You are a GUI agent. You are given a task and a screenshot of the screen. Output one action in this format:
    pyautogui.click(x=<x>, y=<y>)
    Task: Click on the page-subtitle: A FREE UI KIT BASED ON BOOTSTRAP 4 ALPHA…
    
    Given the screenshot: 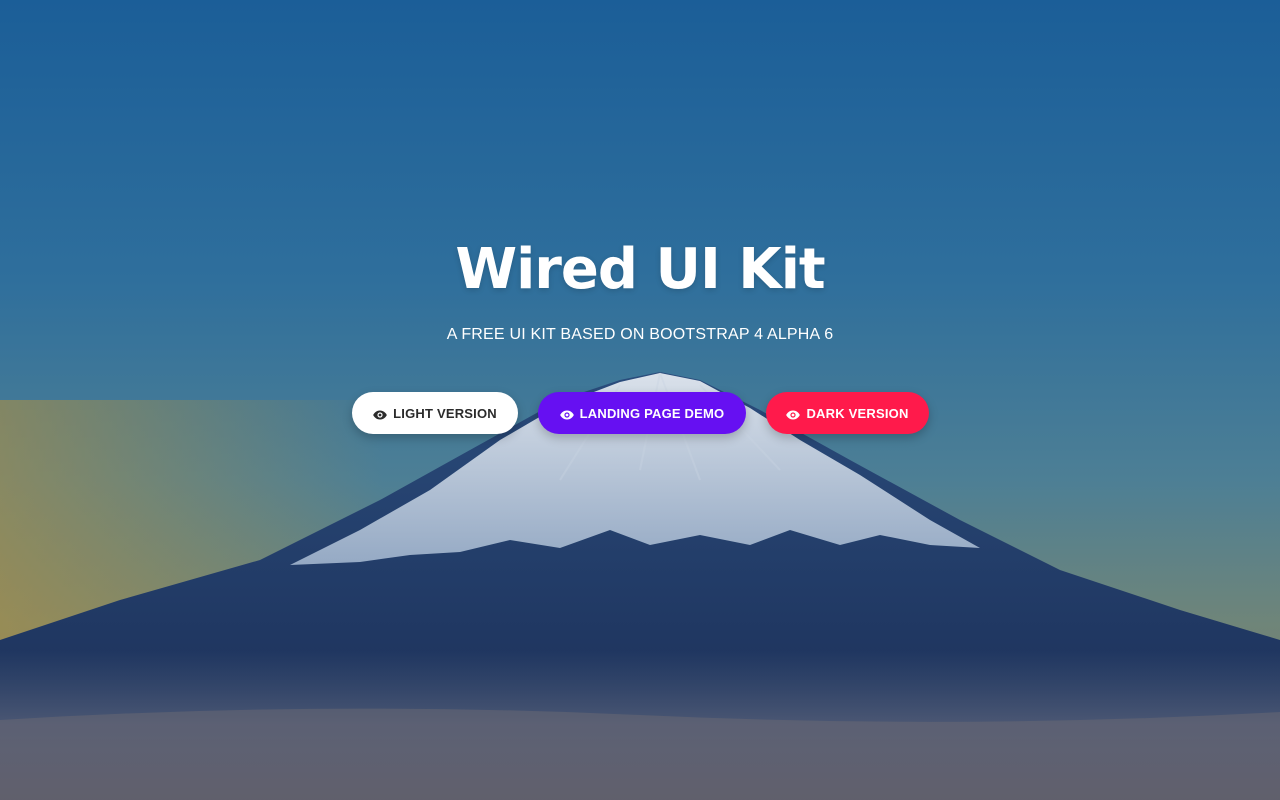 What is the action you would take?
    pyautogui.click(x=640, y=334)
    